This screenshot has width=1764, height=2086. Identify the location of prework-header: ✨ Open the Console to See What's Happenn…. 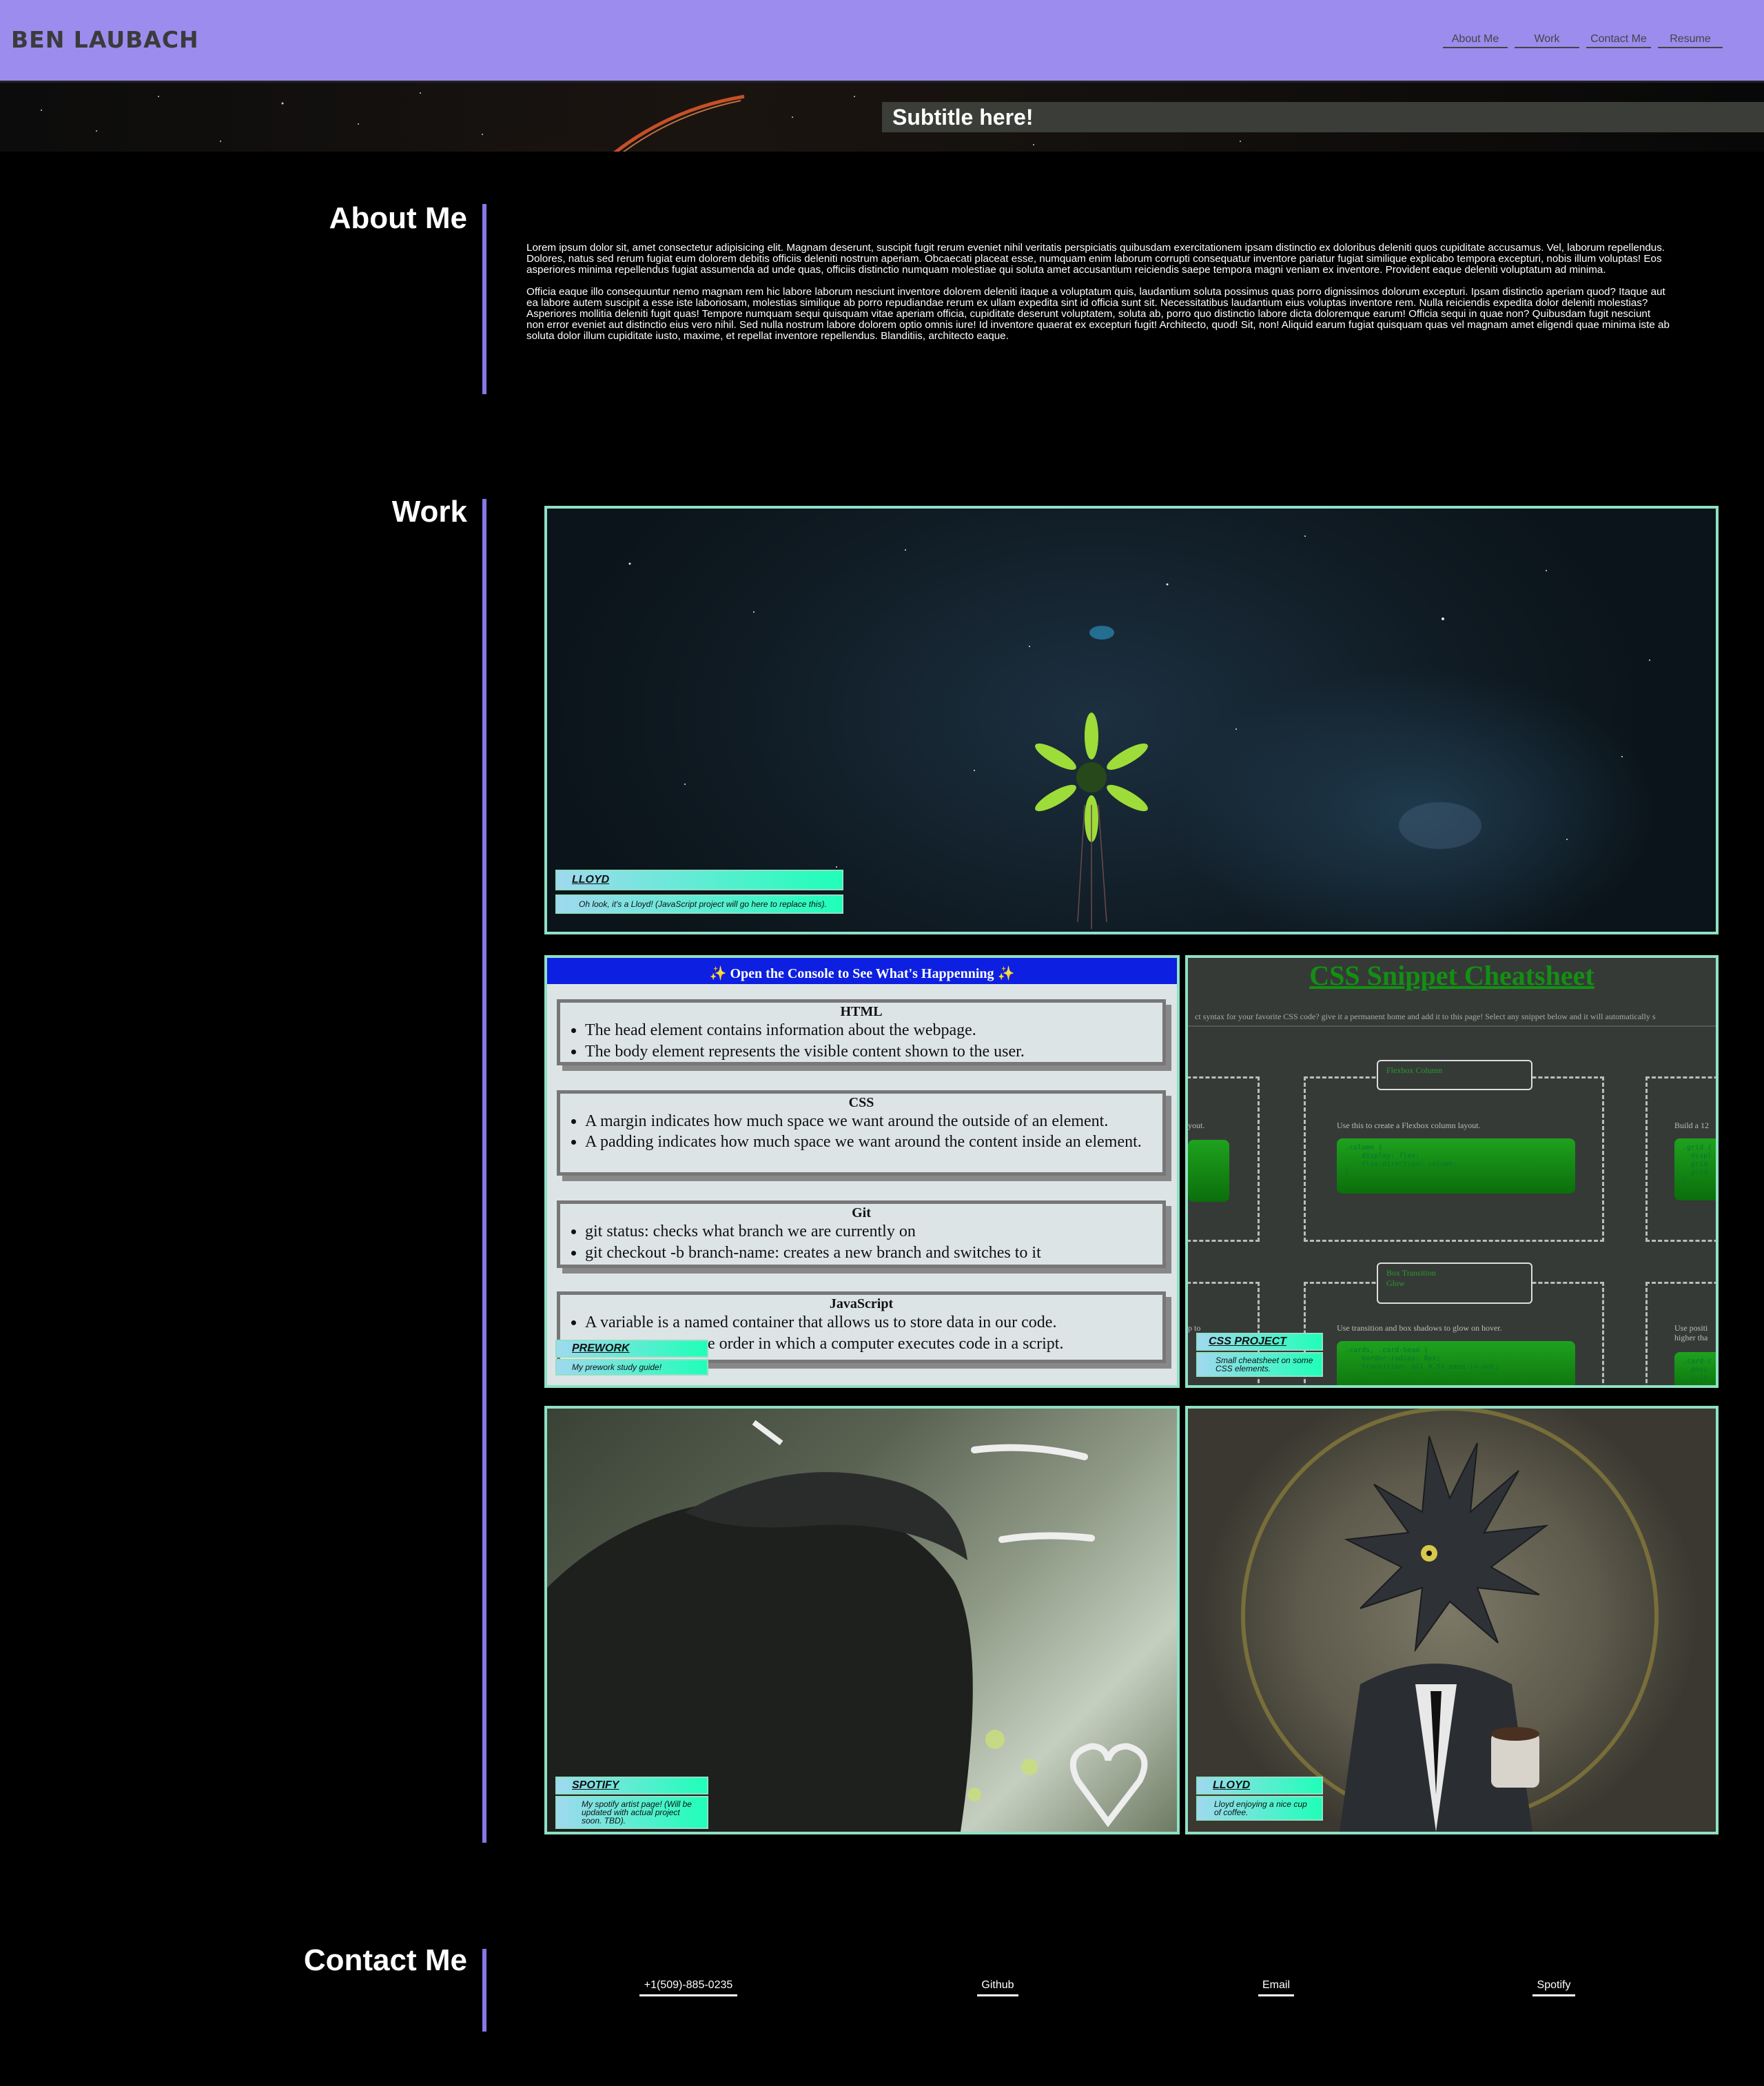
(862, 971).